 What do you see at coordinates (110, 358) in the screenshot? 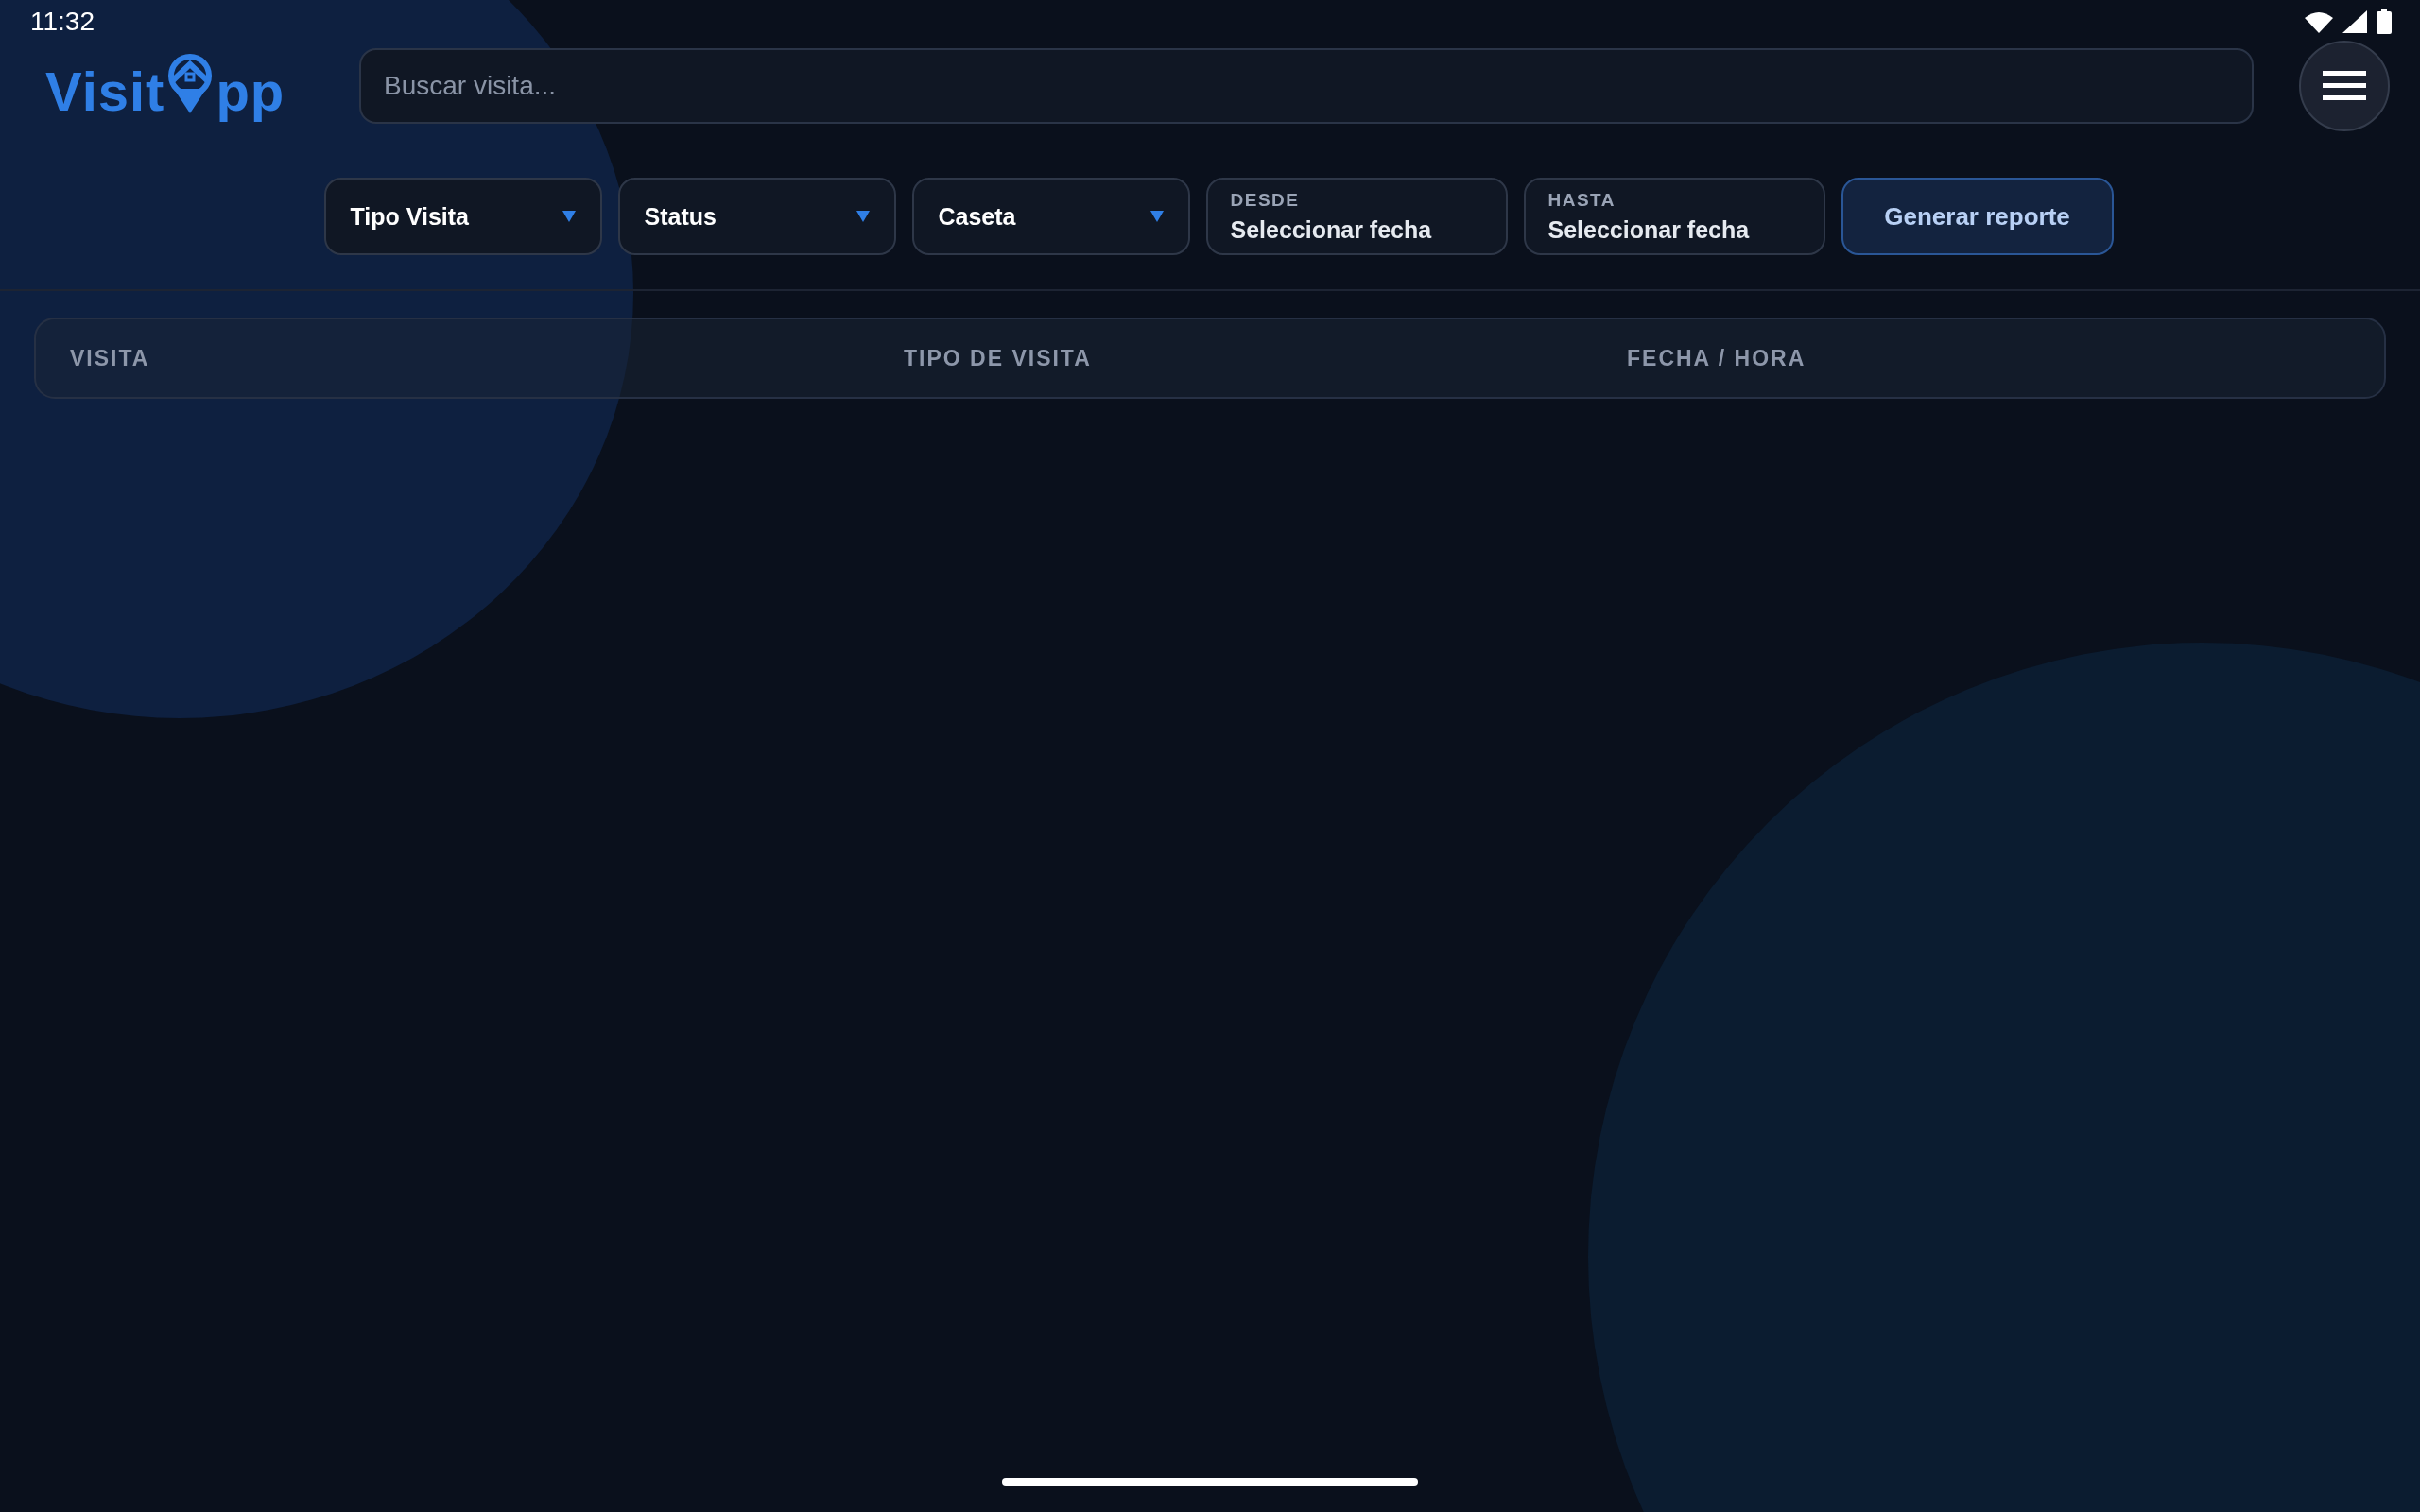
I see `column-header: VISITA` at bounding box center [110, 358].